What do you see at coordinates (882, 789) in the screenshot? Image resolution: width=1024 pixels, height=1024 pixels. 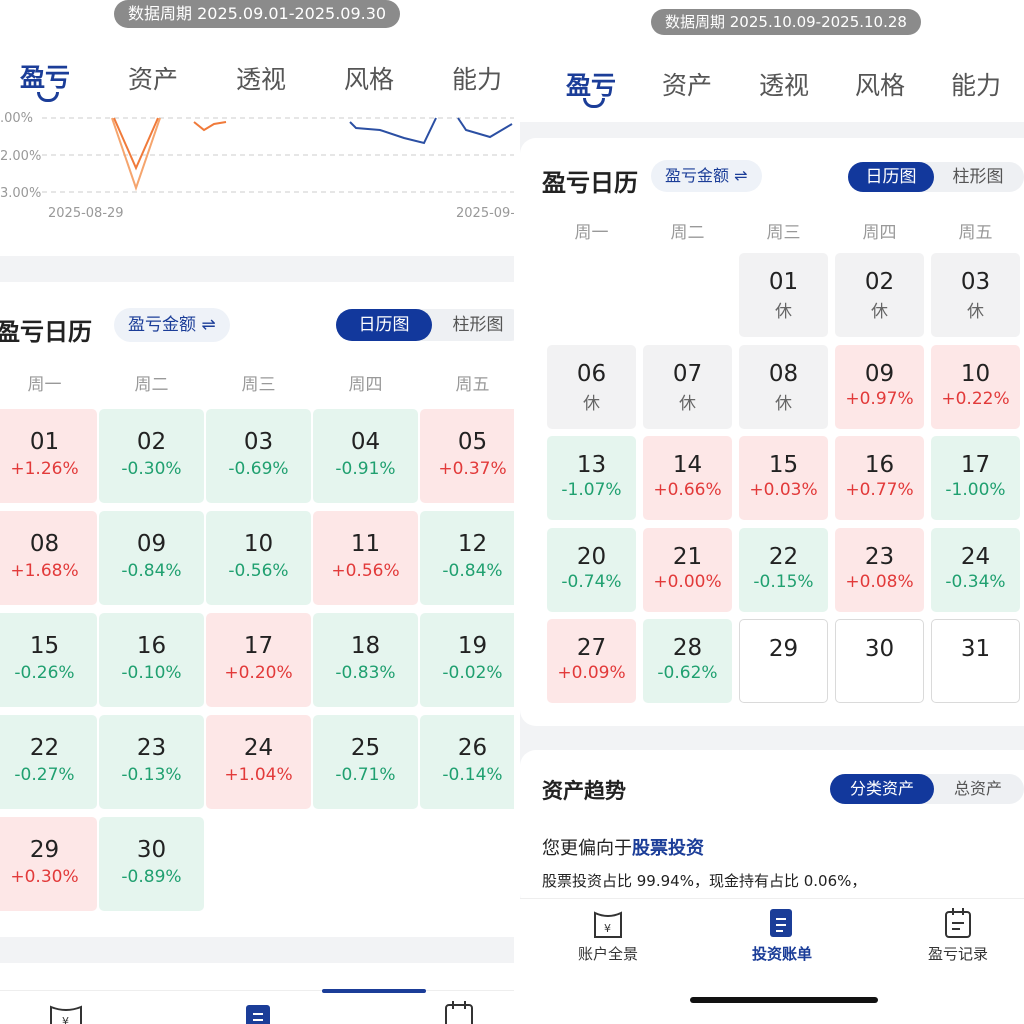 I see `category-assets-button: 分类资产` at bounding box center [882, 789].